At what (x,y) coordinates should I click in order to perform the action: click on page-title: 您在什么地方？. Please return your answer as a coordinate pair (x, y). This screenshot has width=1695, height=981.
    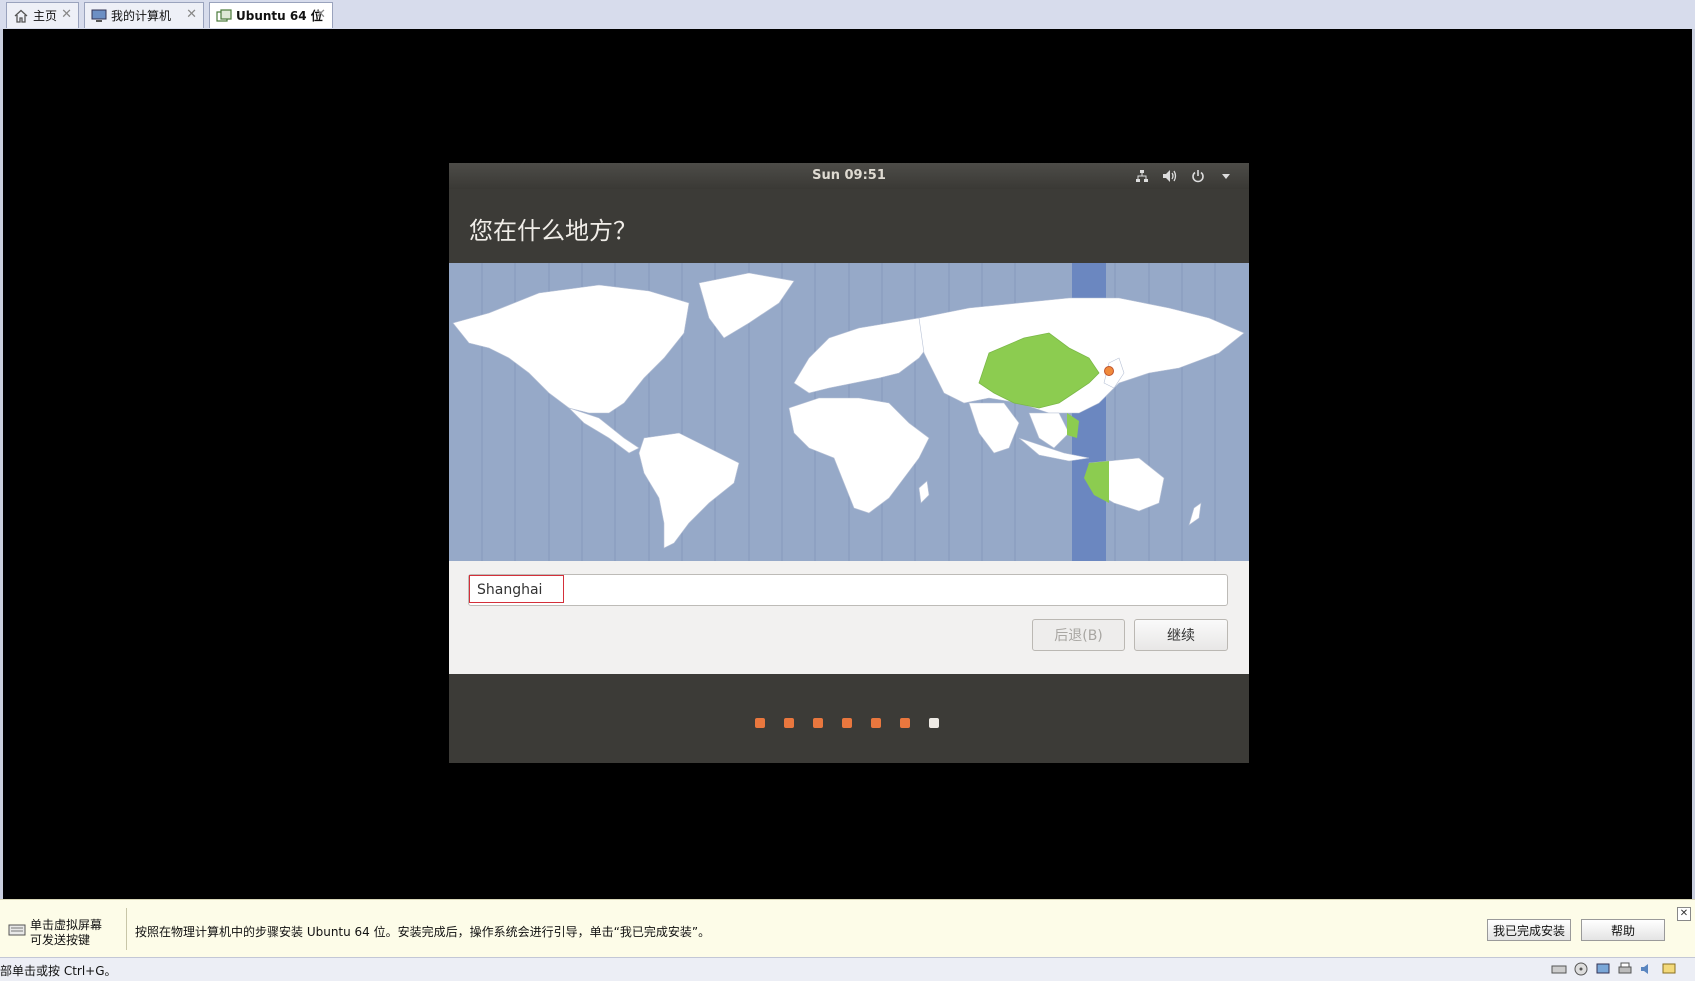
    Looking at the image, I should click on (553, 231).